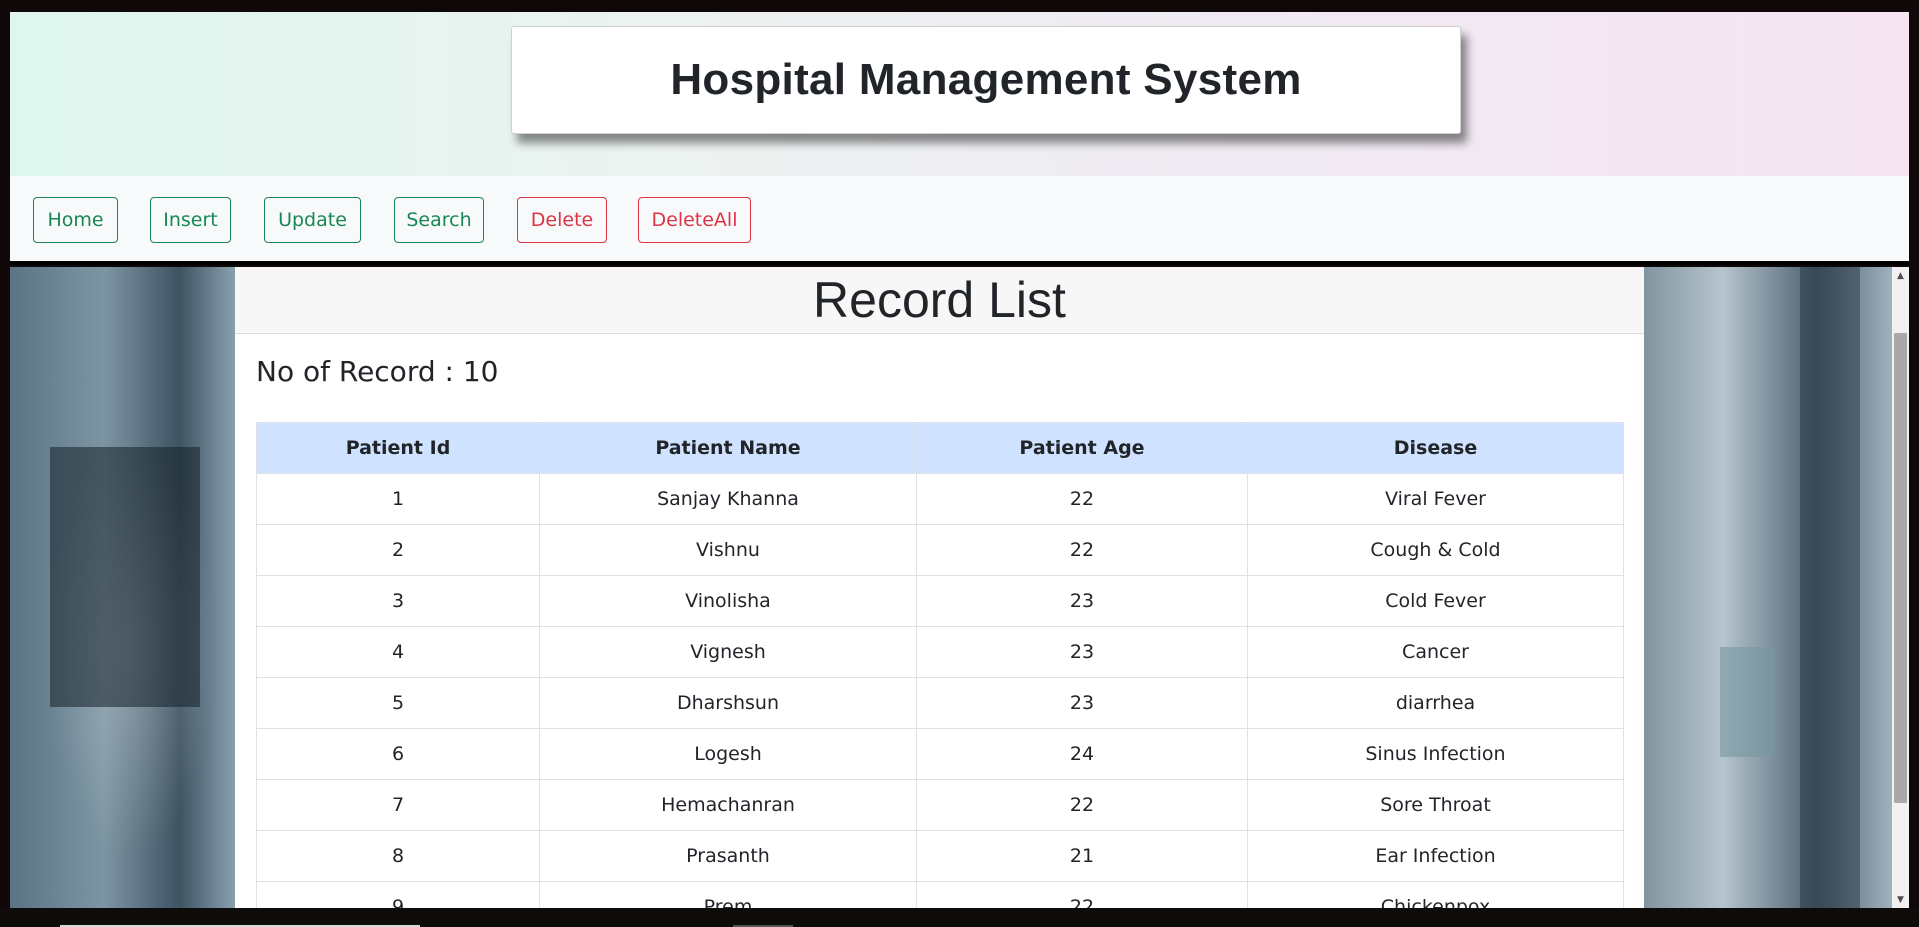 The height and width of the screenshot is (927, 1919). I want to click on table-cell: Sinus Infection, so click(1435, 754).